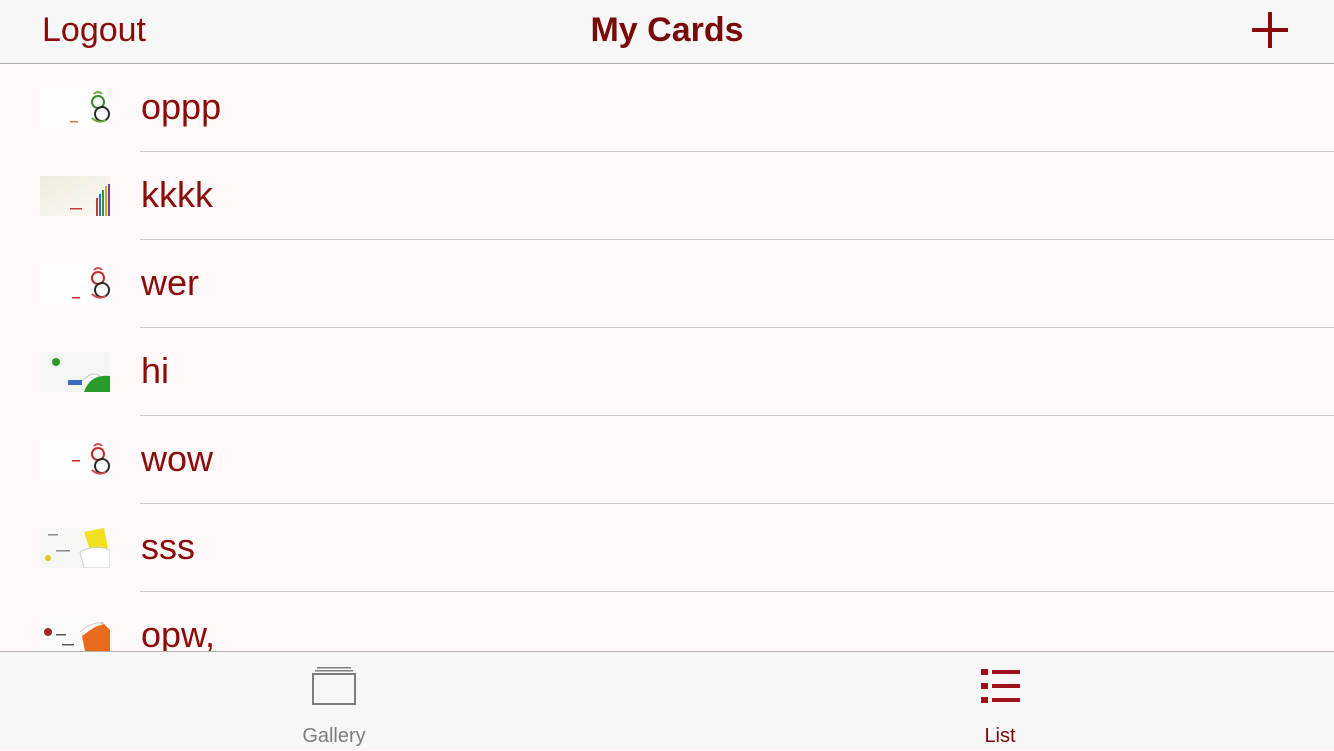 This screenshot has width=1334, height=751. What do you see at coordinates (334, 736) in the screenshot?
I see `tab-gallery-label: Gallery` at bounding box center [334, 736].